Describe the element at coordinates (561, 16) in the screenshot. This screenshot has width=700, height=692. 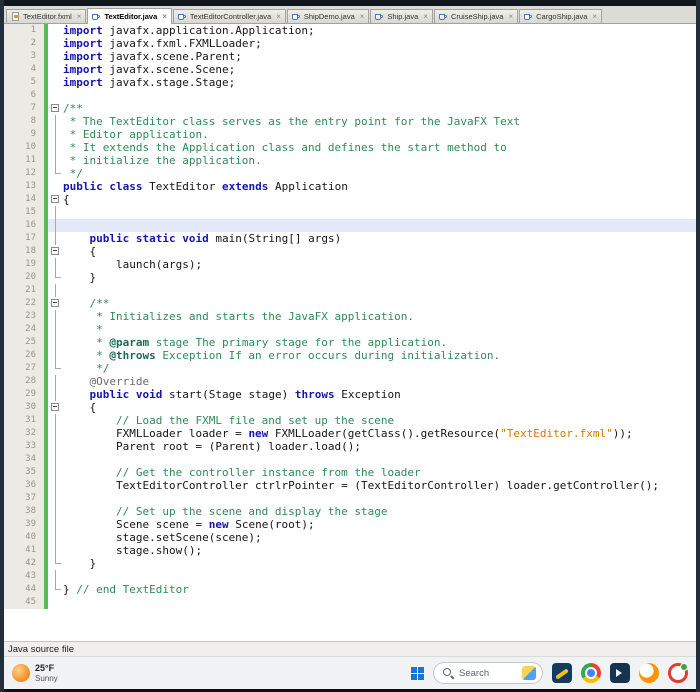
I see `editor-tab: CargoShip.java ×` at that location.